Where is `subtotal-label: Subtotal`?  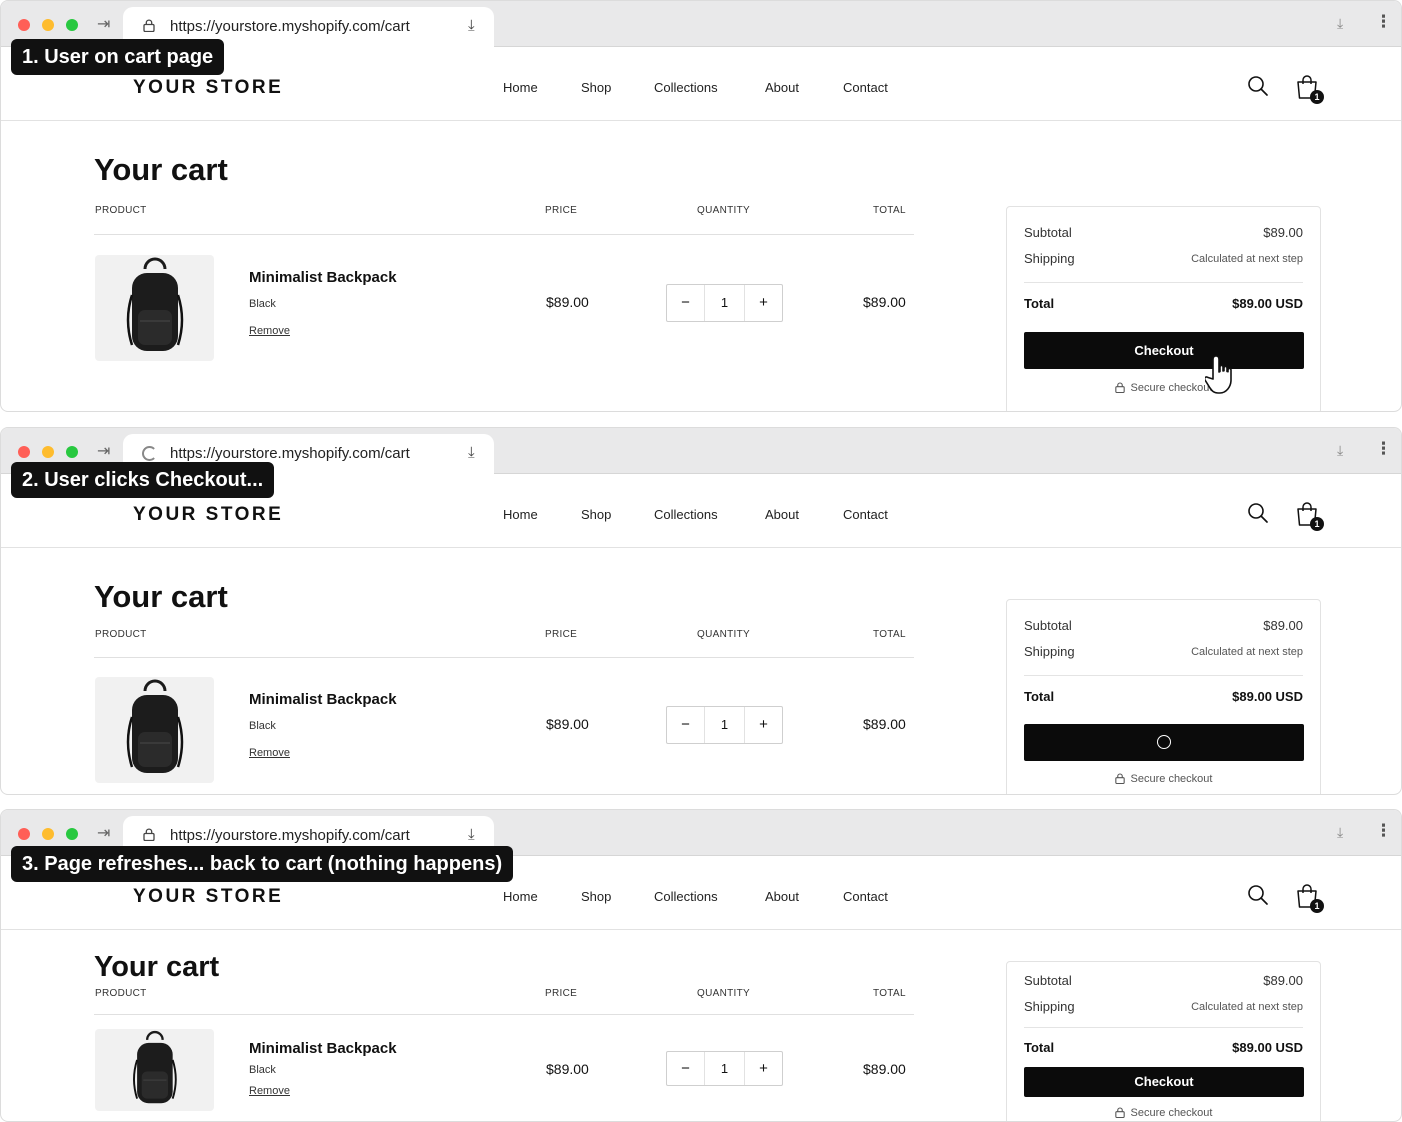
subtotal-label: Subtotal is located at coordinates (1048, 232).